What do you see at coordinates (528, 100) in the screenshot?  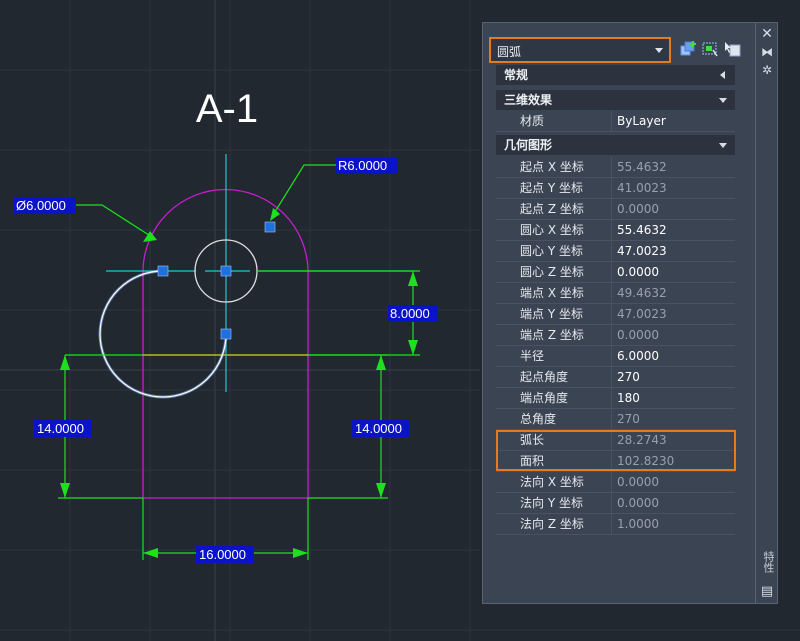 I see `category-3d-effects-label: 三维效果` at bounding box center [528, 100].